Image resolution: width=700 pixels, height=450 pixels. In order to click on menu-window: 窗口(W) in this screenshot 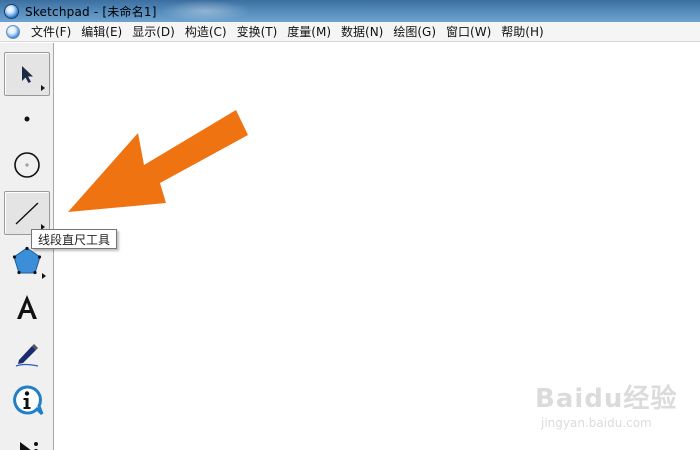, I will do `click(470, 31)`.